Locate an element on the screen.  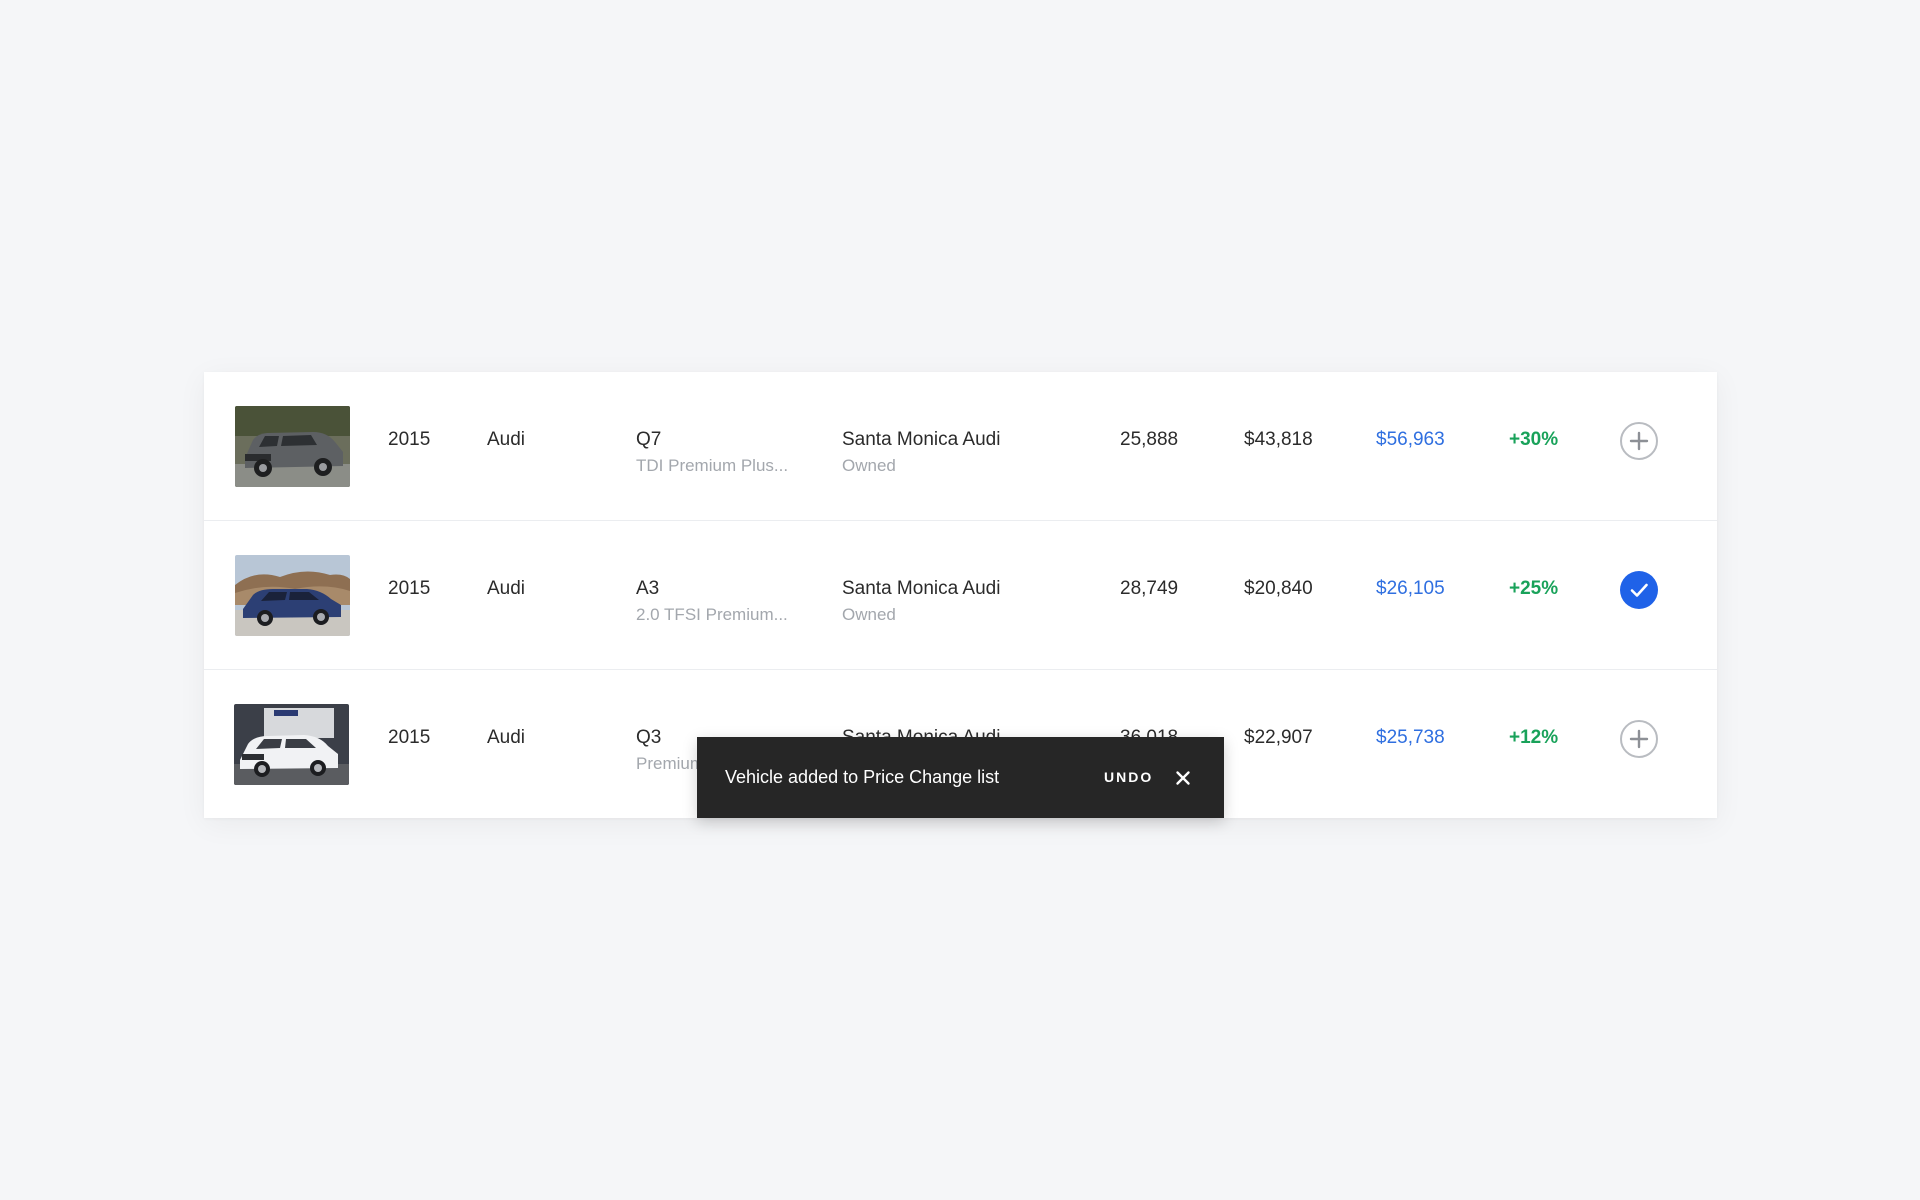
price-change-percent: +12% is located at coordinates (1534, 737).